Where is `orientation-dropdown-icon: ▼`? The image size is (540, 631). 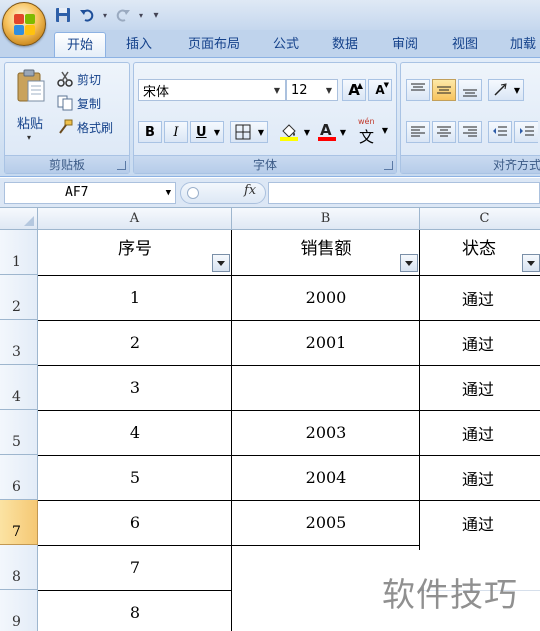 orientation-dropdown-icon: ▼ is located at coordinates (517, 90).